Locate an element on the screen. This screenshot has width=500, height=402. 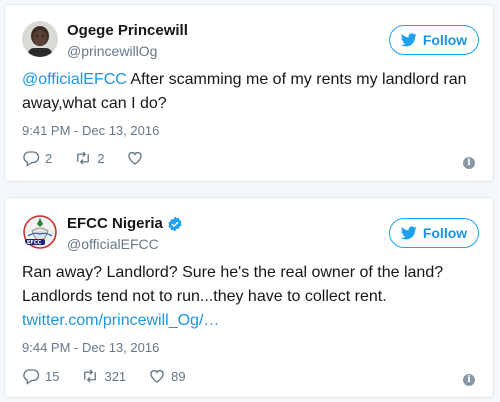
avatar-badge-text: EFCC is located at coordinates (34, 243).